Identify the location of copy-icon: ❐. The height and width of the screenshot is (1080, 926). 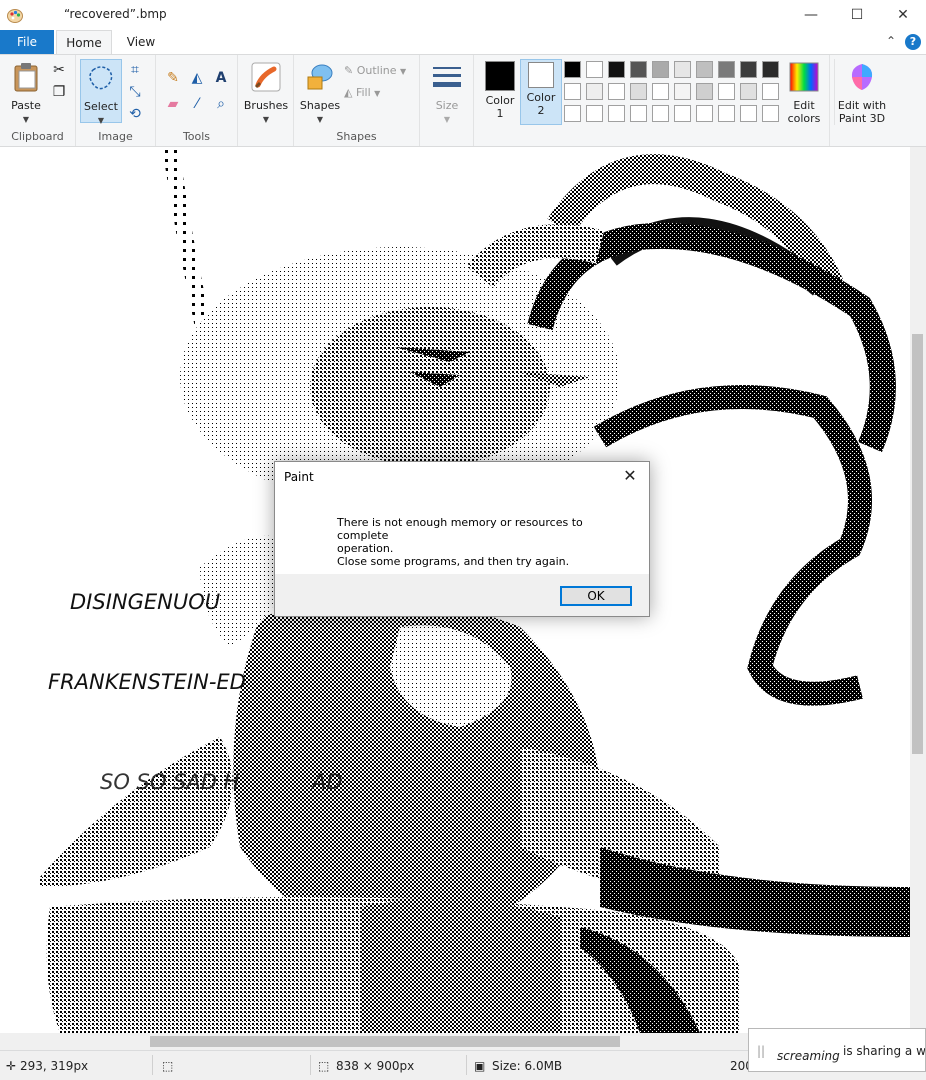
(59, 92).